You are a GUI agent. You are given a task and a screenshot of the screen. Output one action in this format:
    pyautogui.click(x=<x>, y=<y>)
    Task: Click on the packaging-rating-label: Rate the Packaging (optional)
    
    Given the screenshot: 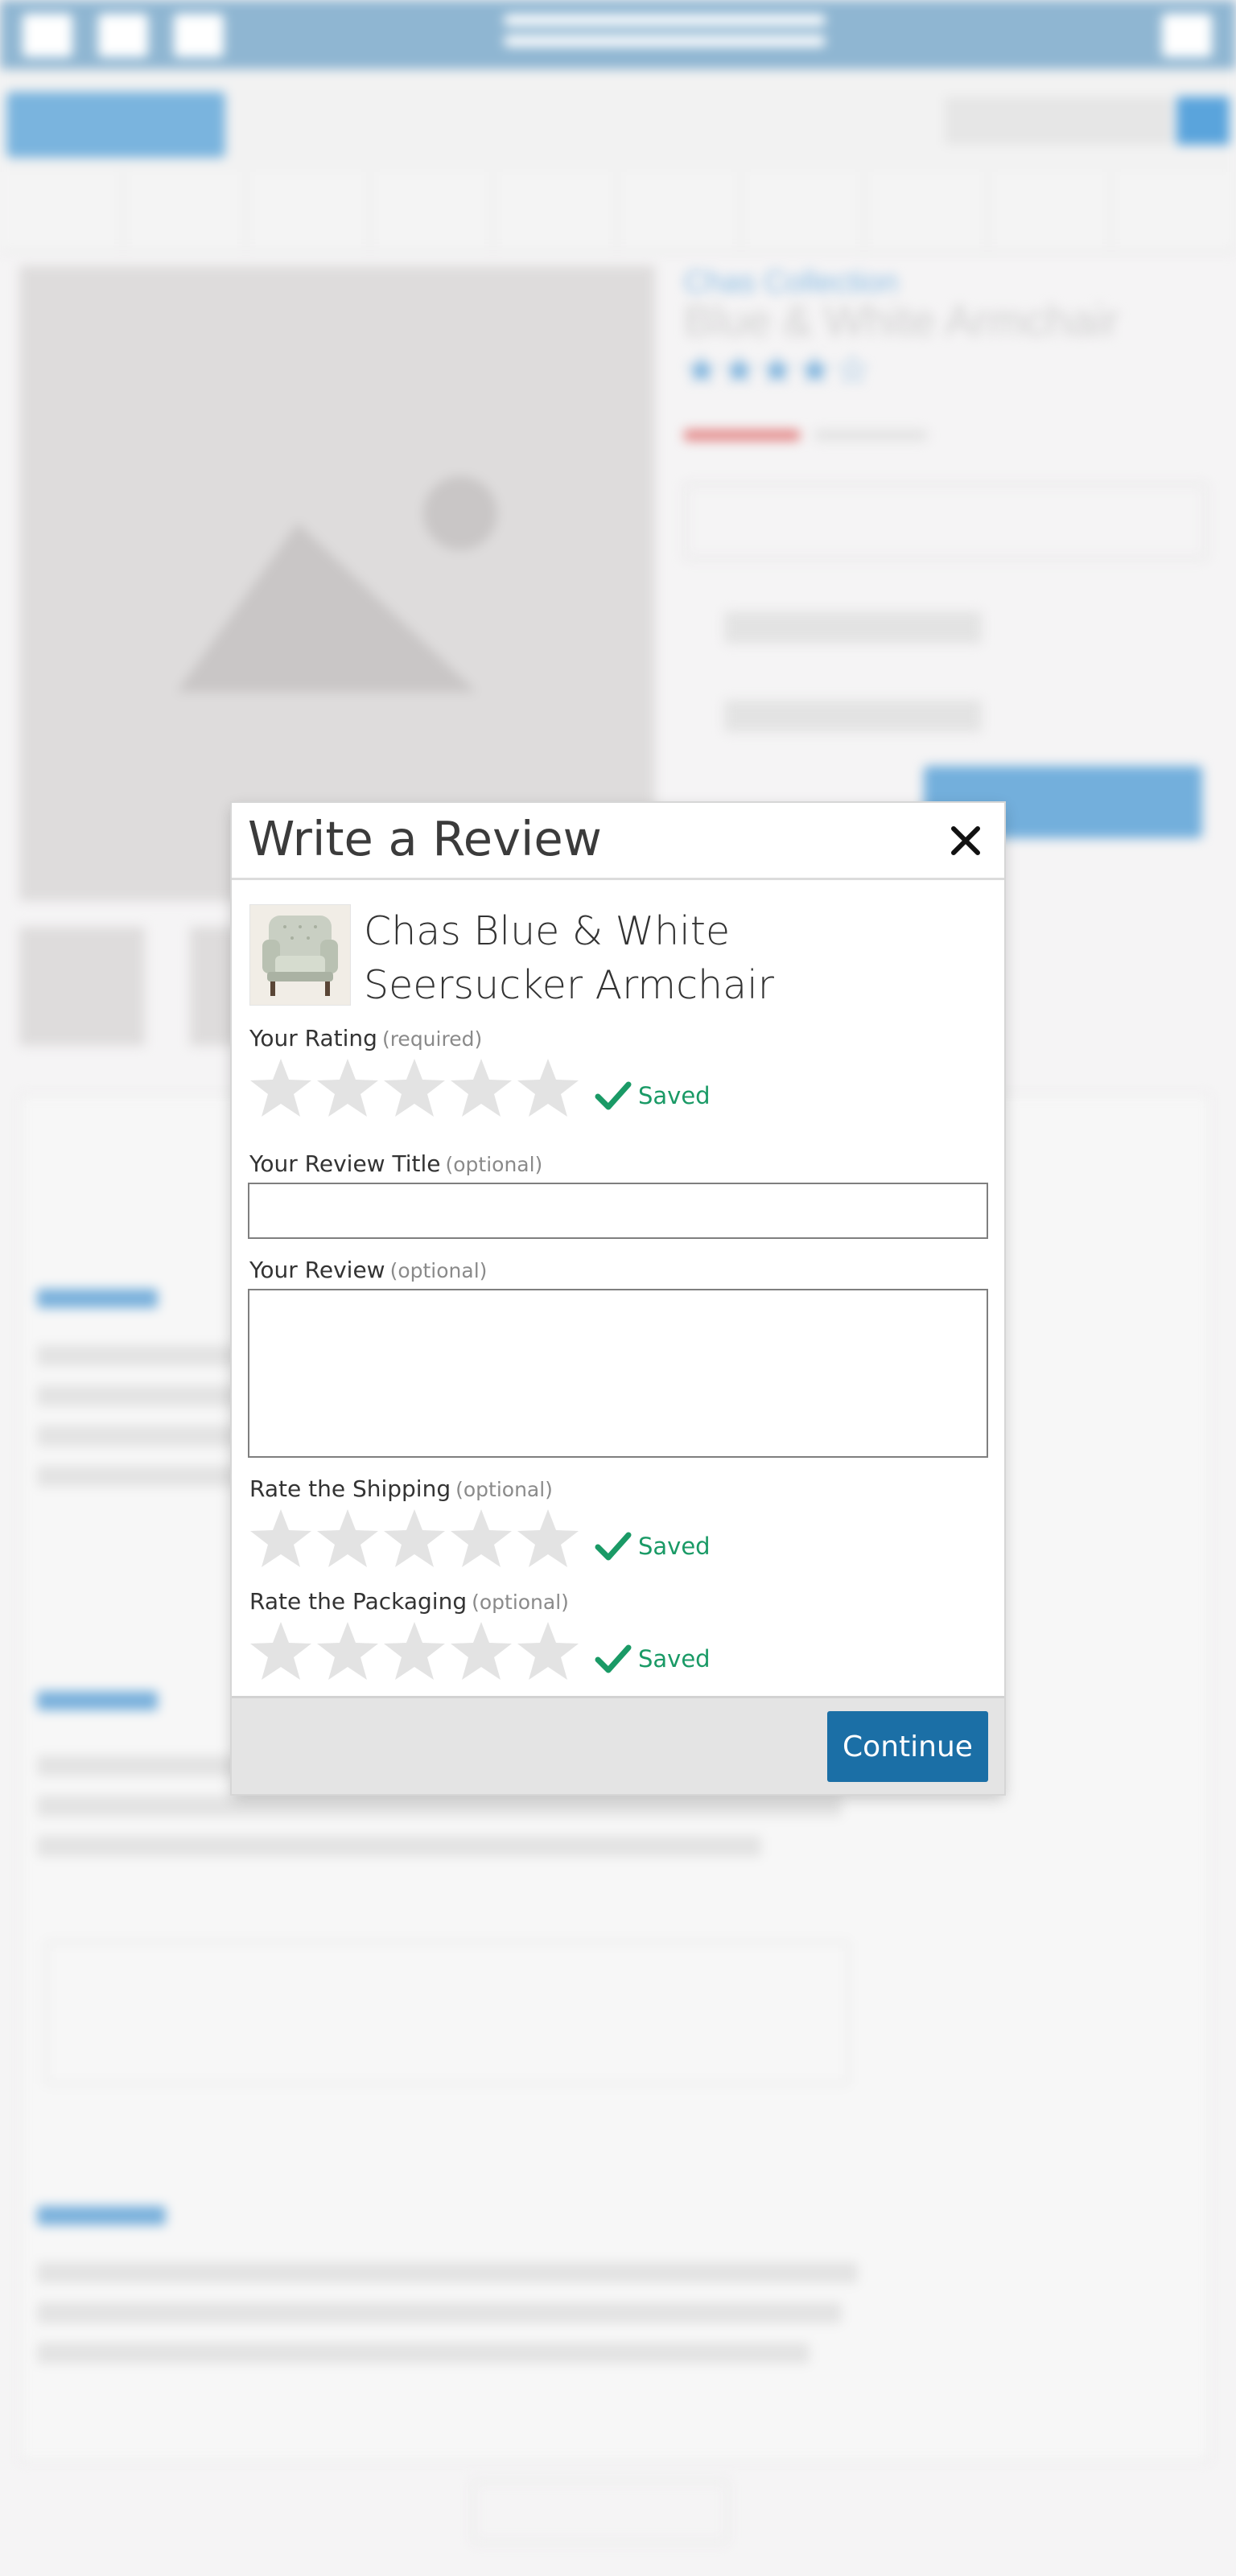 What is the action you would take?
    pyautogui.click(x=409, y=1601)
    